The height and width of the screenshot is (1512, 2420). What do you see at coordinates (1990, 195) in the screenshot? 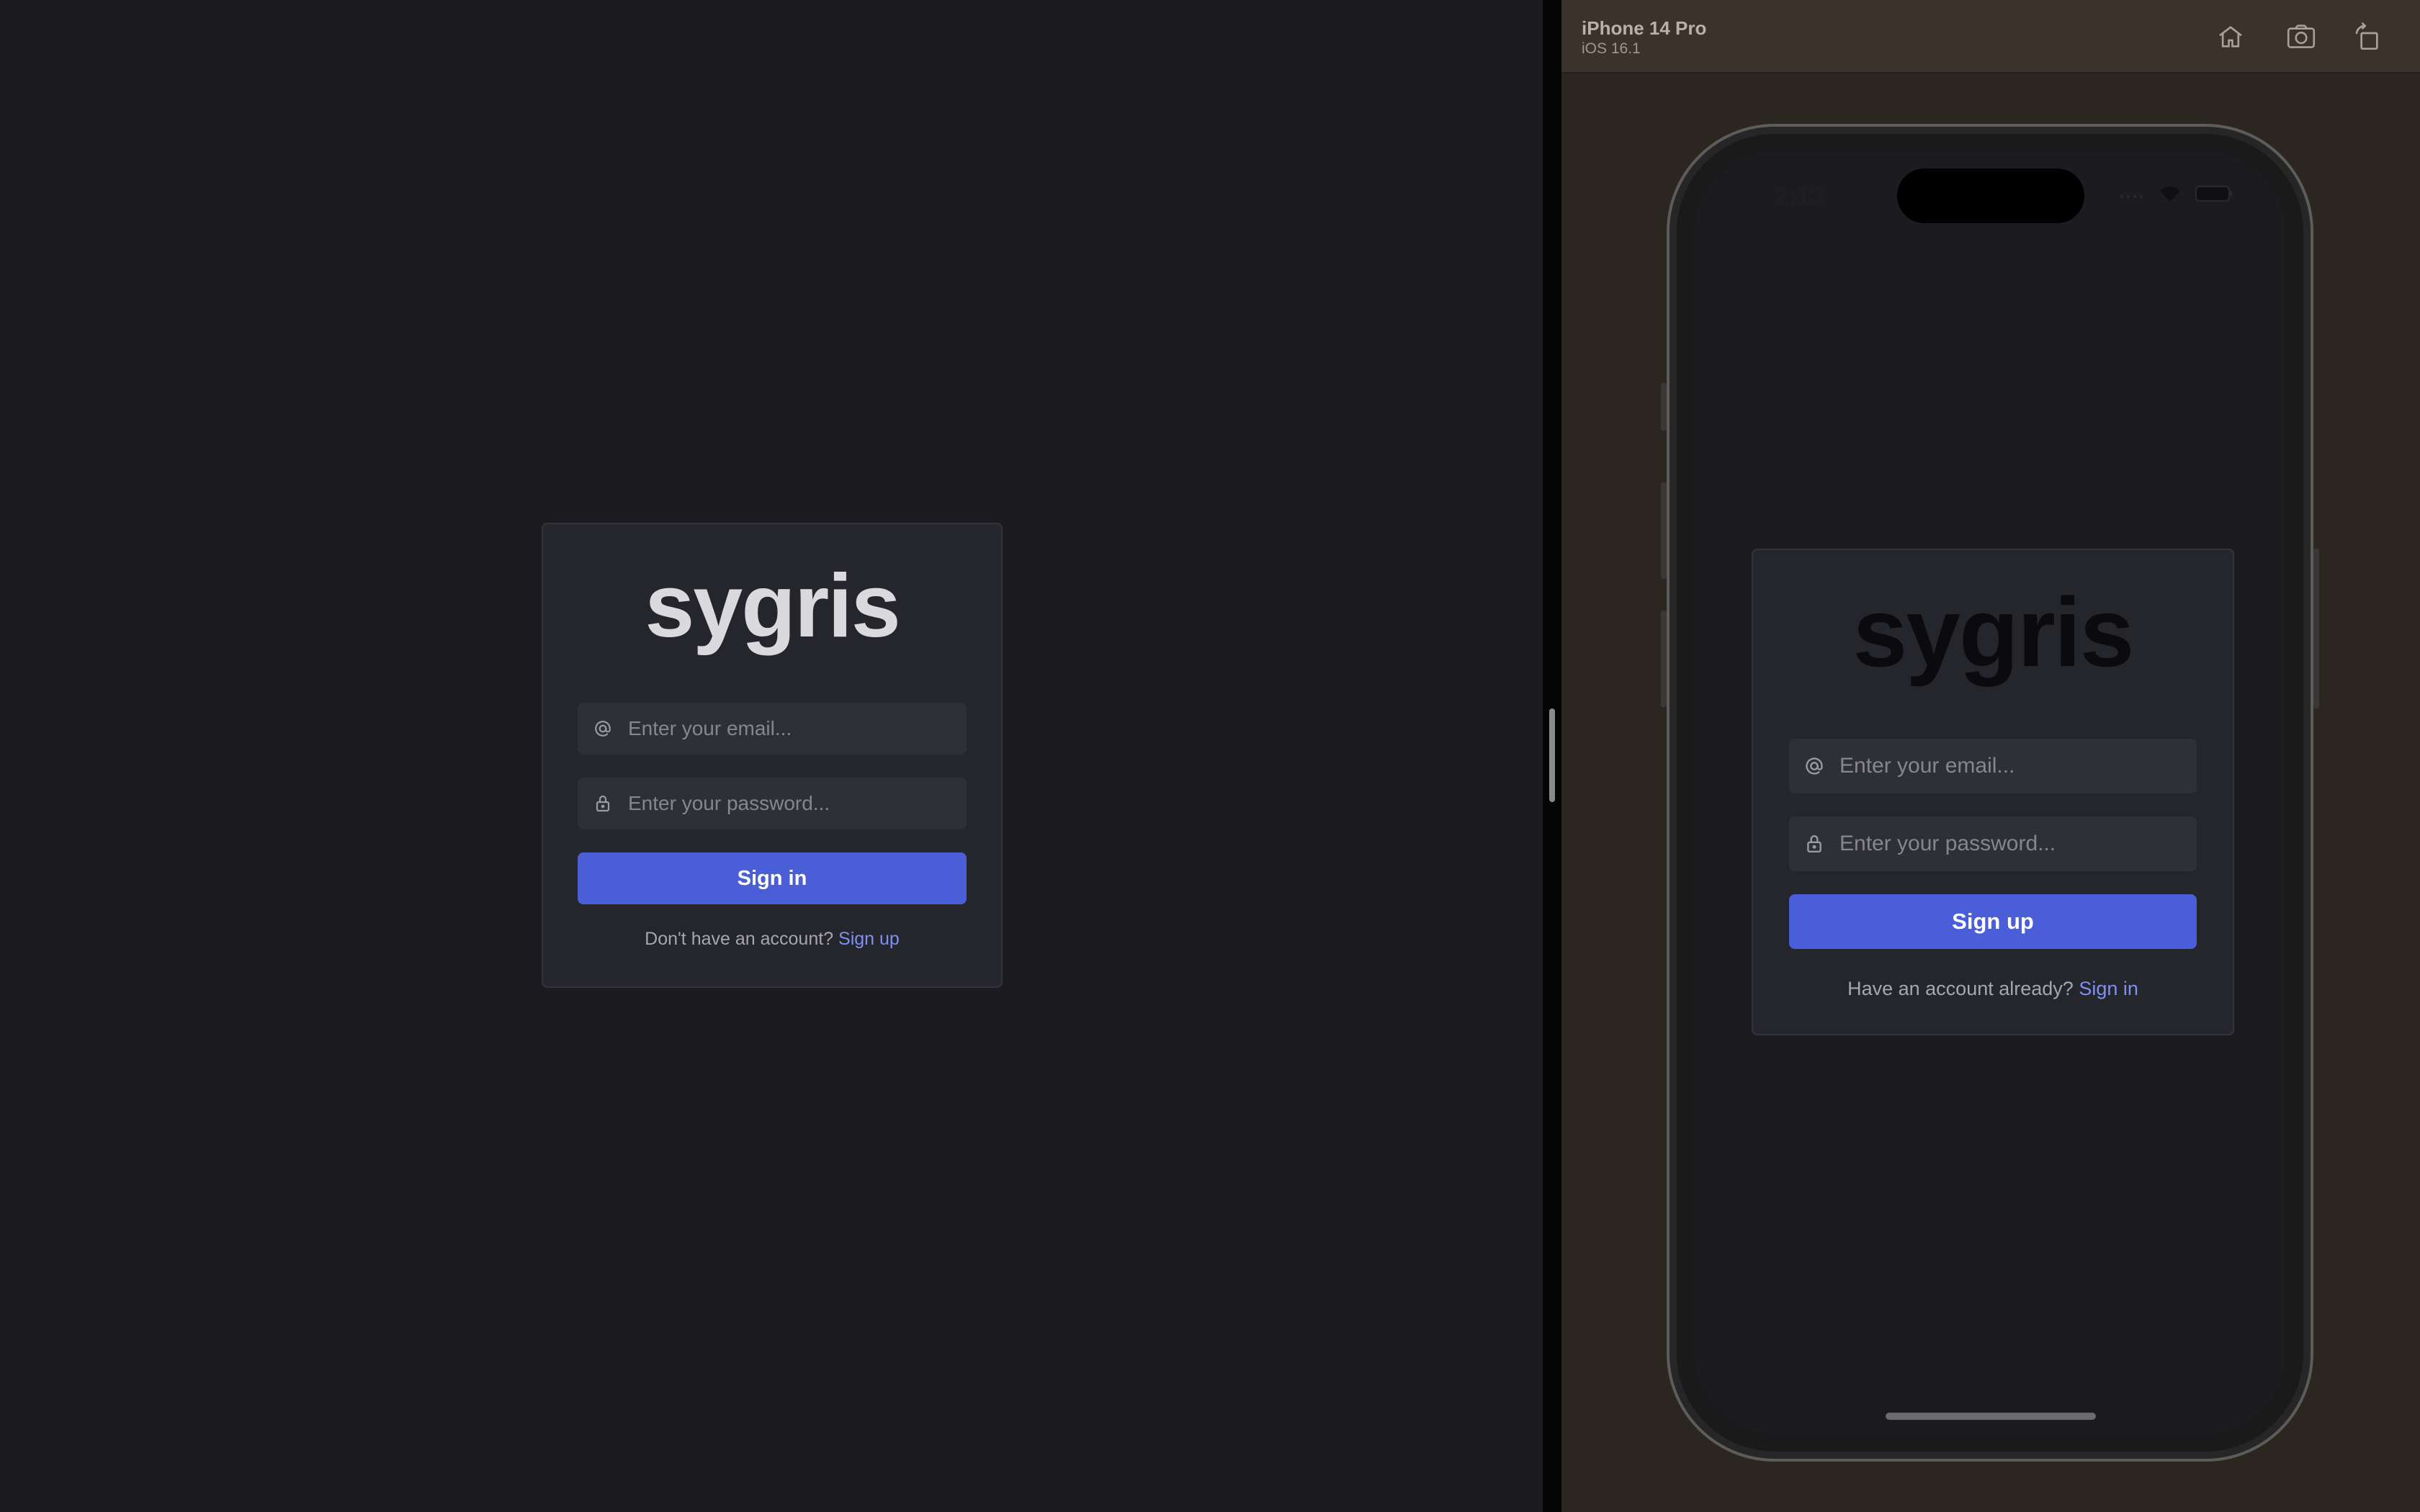
I see `dynamic-island` at bounding box center [1990, 195].